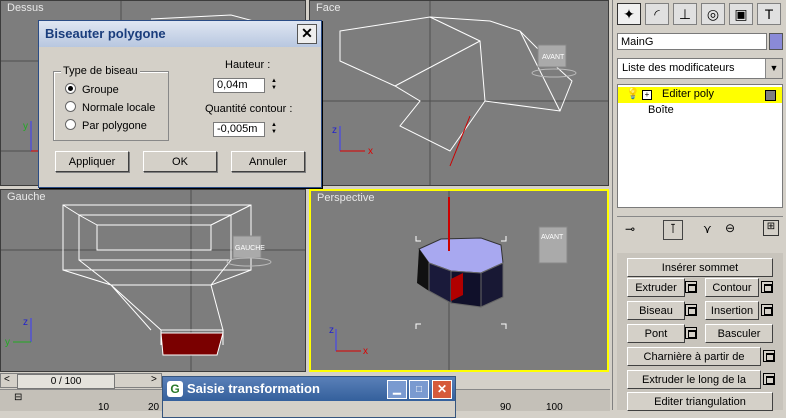 The height and width of the screenshot is (418, 786). What do you see at coordinates (7, 342) in the screenshot?
I see `svg-text: y` at bounding box center [7, 342].